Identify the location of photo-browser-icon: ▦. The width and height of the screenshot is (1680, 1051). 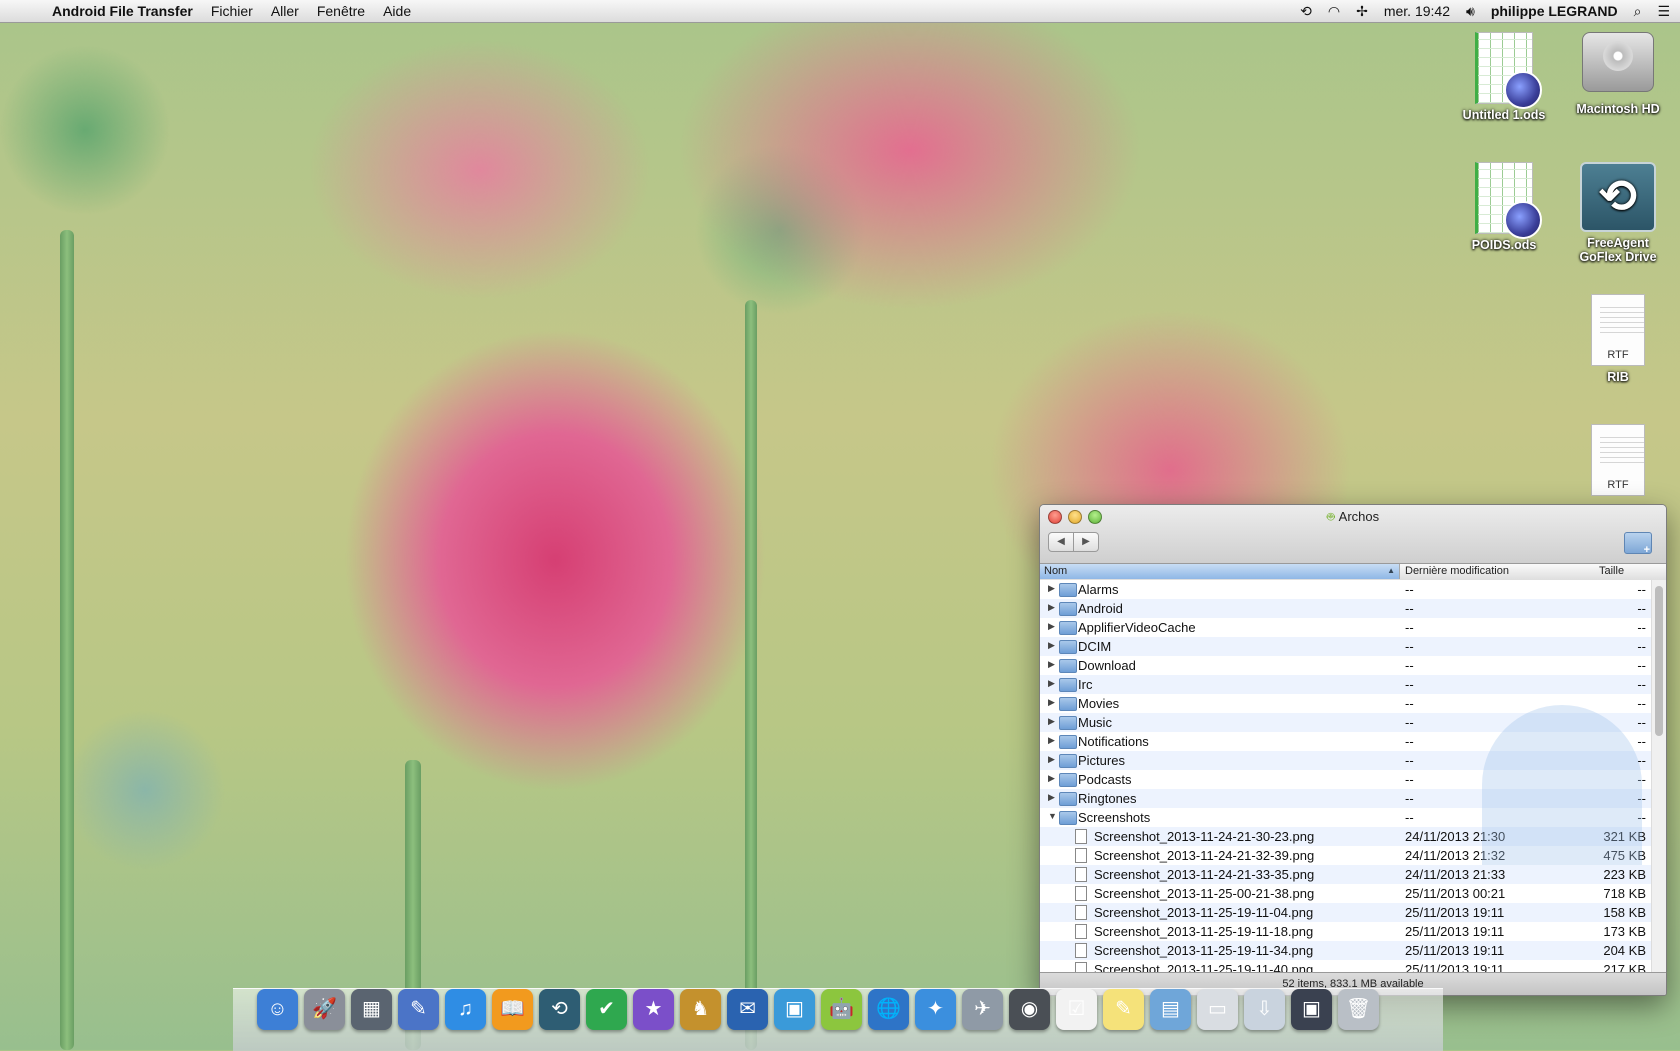
(371, 1009).